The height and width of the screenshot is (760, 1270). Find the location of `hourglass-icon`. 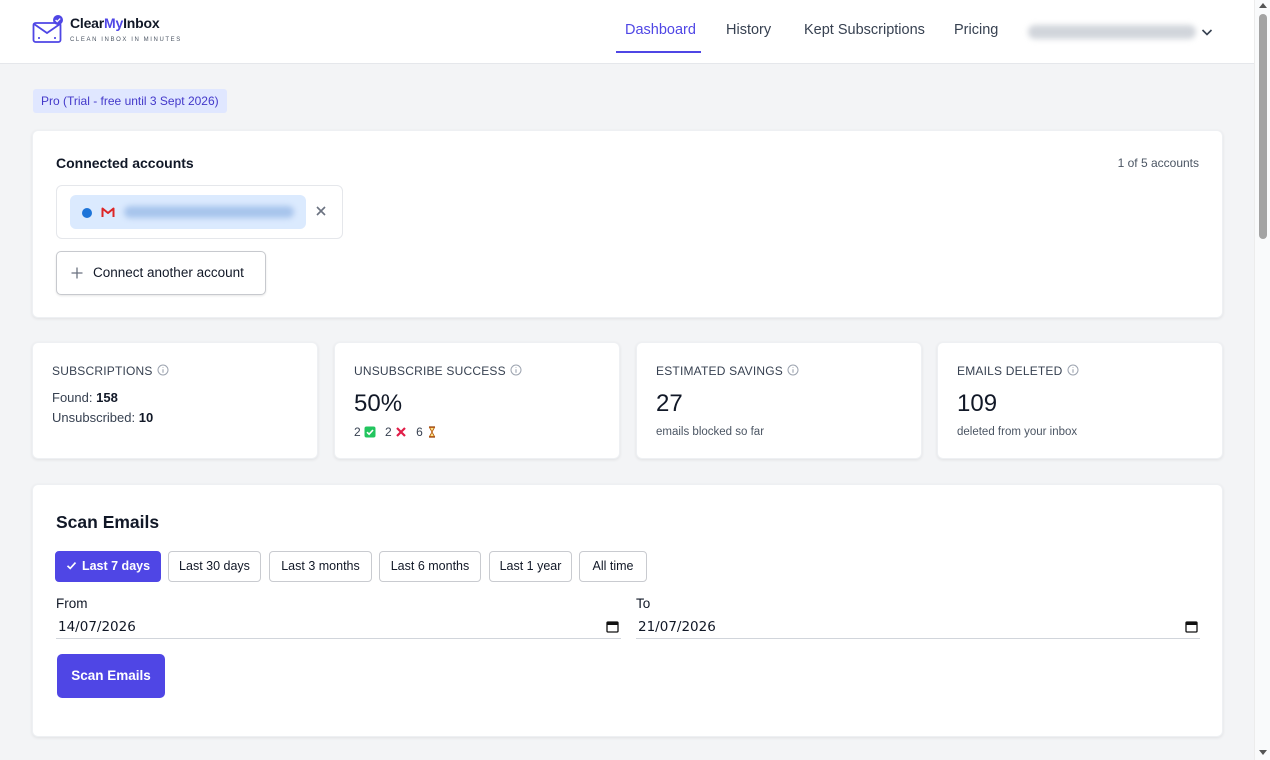

hourglass-icon is located at coordinates (431, 432).